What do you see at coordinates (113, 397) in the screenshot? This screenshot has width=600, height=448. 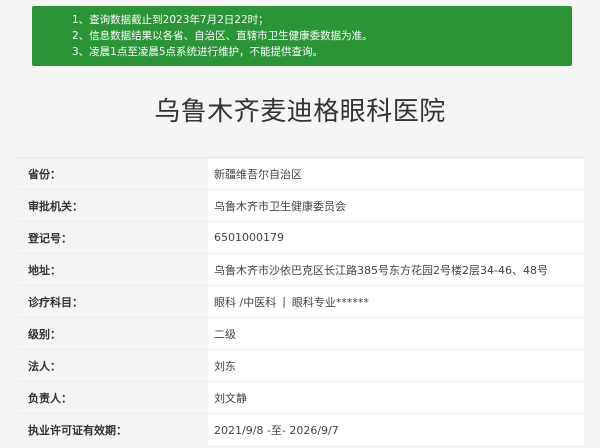 I see `person-in-charge-label: 负责人：` at bounding box center [113, 397].